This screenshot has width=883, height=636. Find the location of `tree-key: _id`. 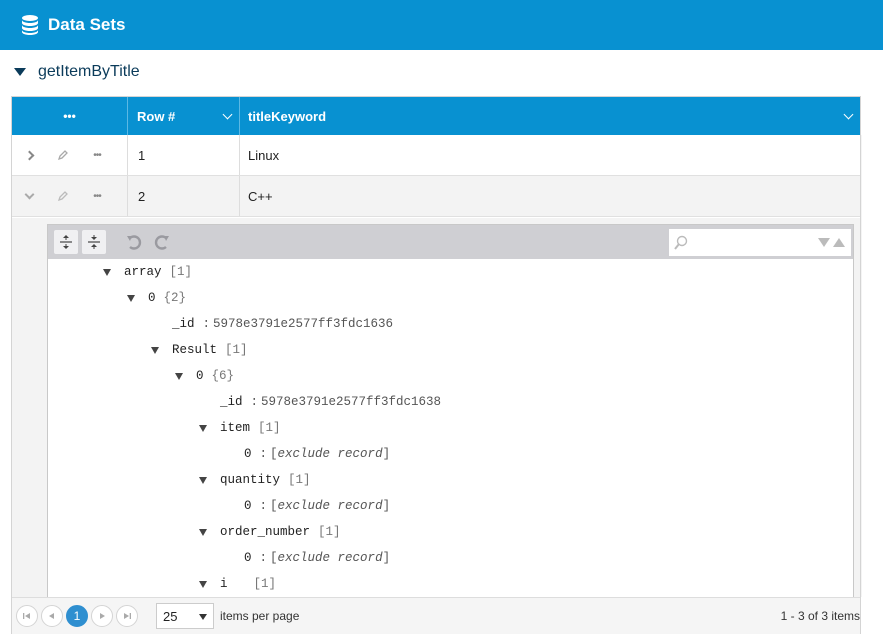

tree-key: _id is located at coordinates (231, 402).